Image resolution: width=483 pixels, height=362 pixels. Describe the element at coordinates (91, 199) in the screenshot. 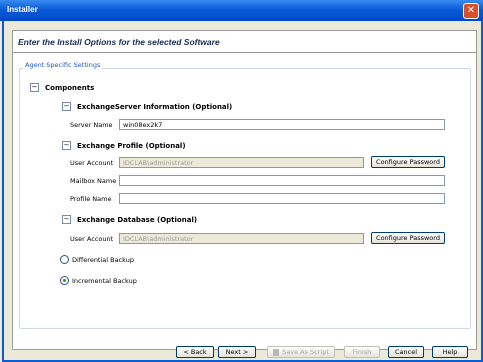

I see `profile-name-label: Profile Name` at that location.